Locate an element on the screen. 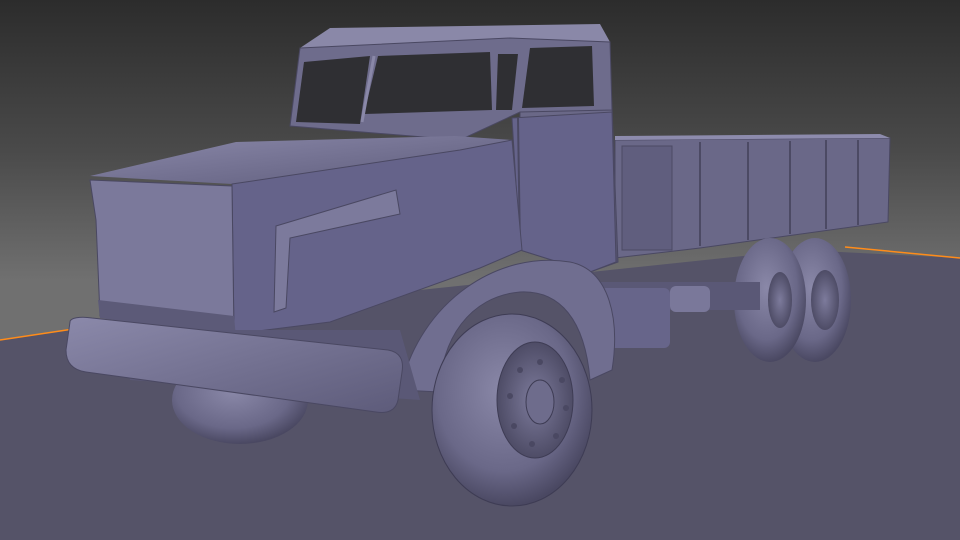  windshield-right is located at coordinates (428, 83).